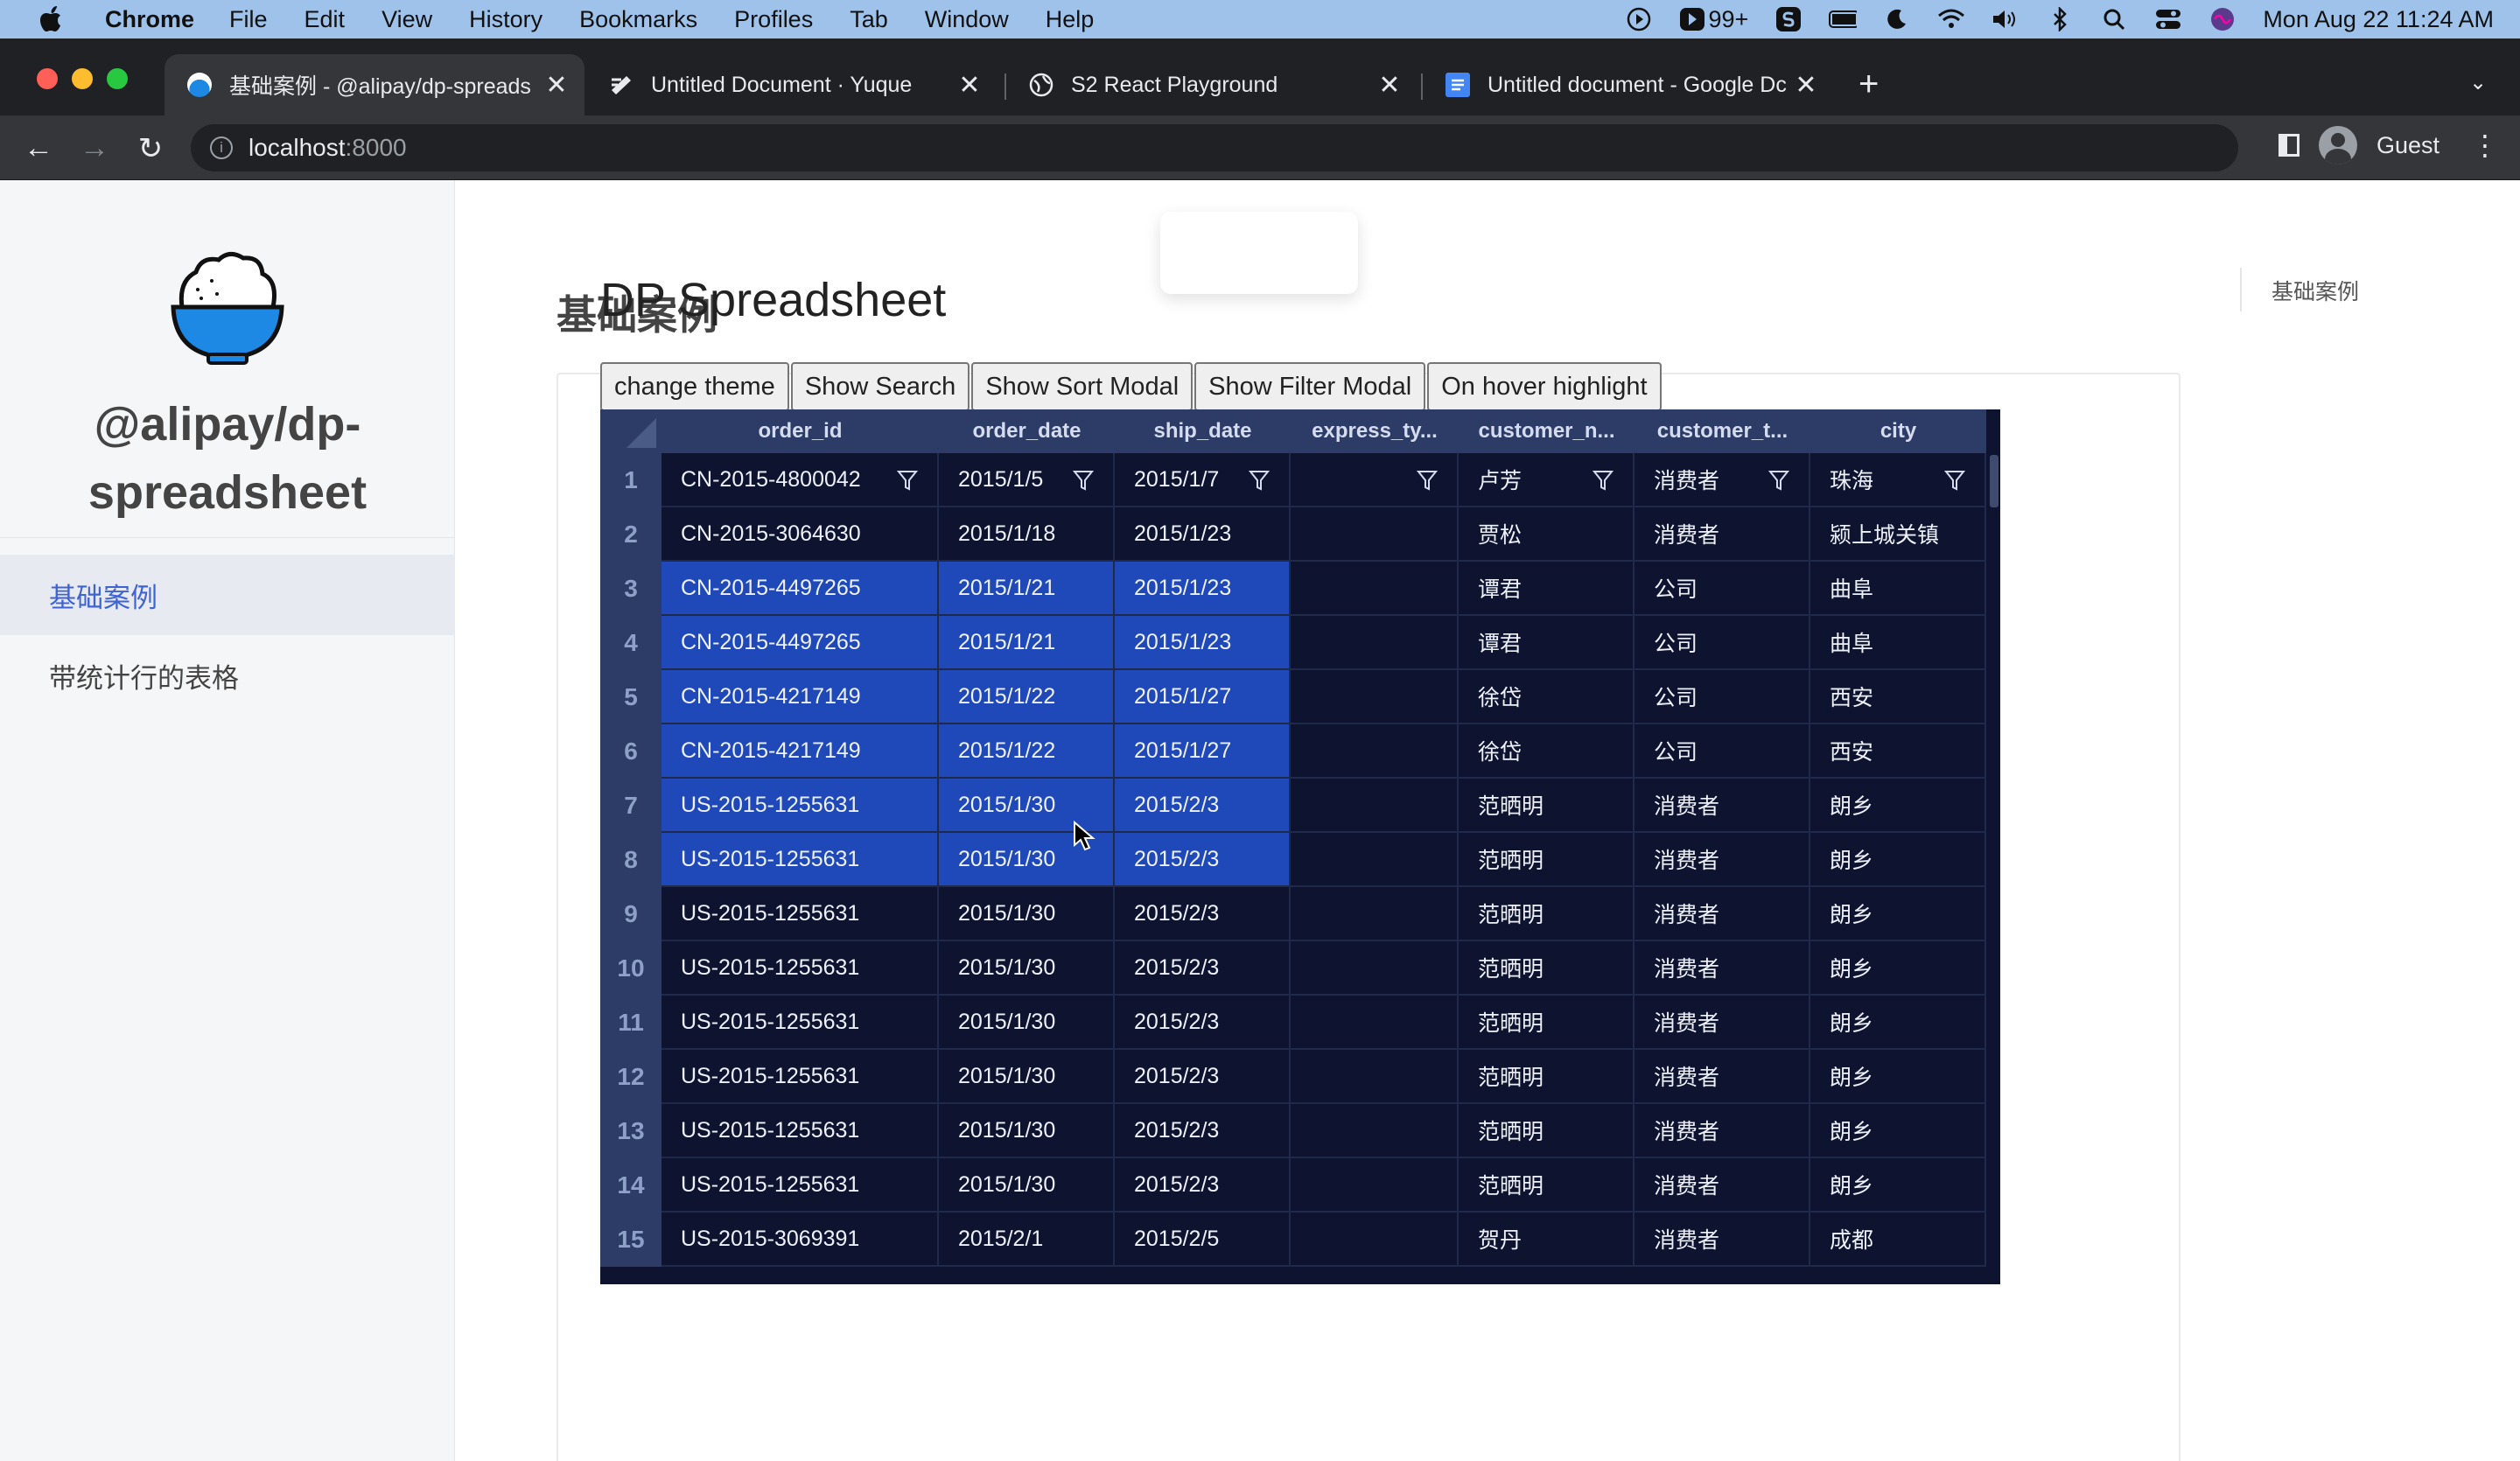  What do you see at coordinates (631, 860) in the screenshot?
I see `row-number: 8` at bounding box center [631, 860].